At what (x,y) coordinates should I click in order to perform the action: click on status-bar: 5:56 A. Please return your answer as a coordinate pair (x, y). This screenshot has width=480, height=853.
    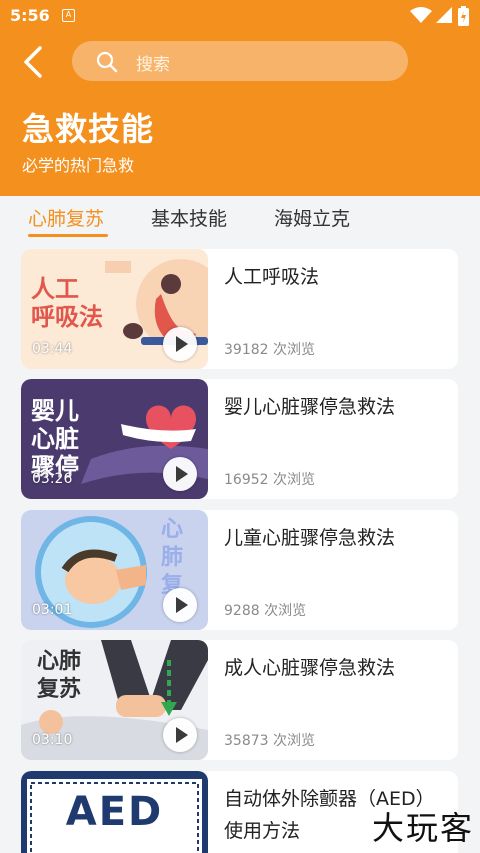
    Looking at the image, I should click on (240, 16).